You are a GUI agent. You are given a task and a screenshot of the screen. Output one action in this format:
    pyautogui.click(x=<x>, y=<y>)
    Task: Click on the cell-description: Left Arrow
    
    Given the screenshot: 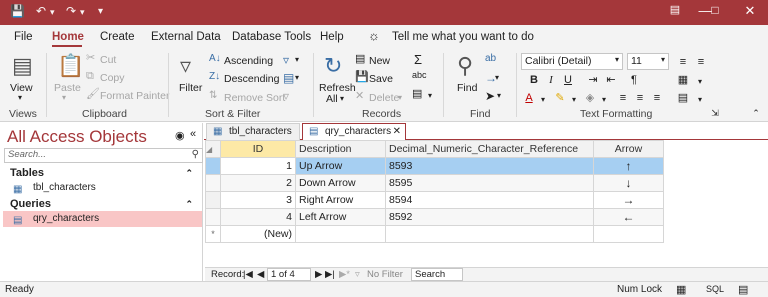 What is the action you would take?
    pyautogui.click(x=340, y=217)
    